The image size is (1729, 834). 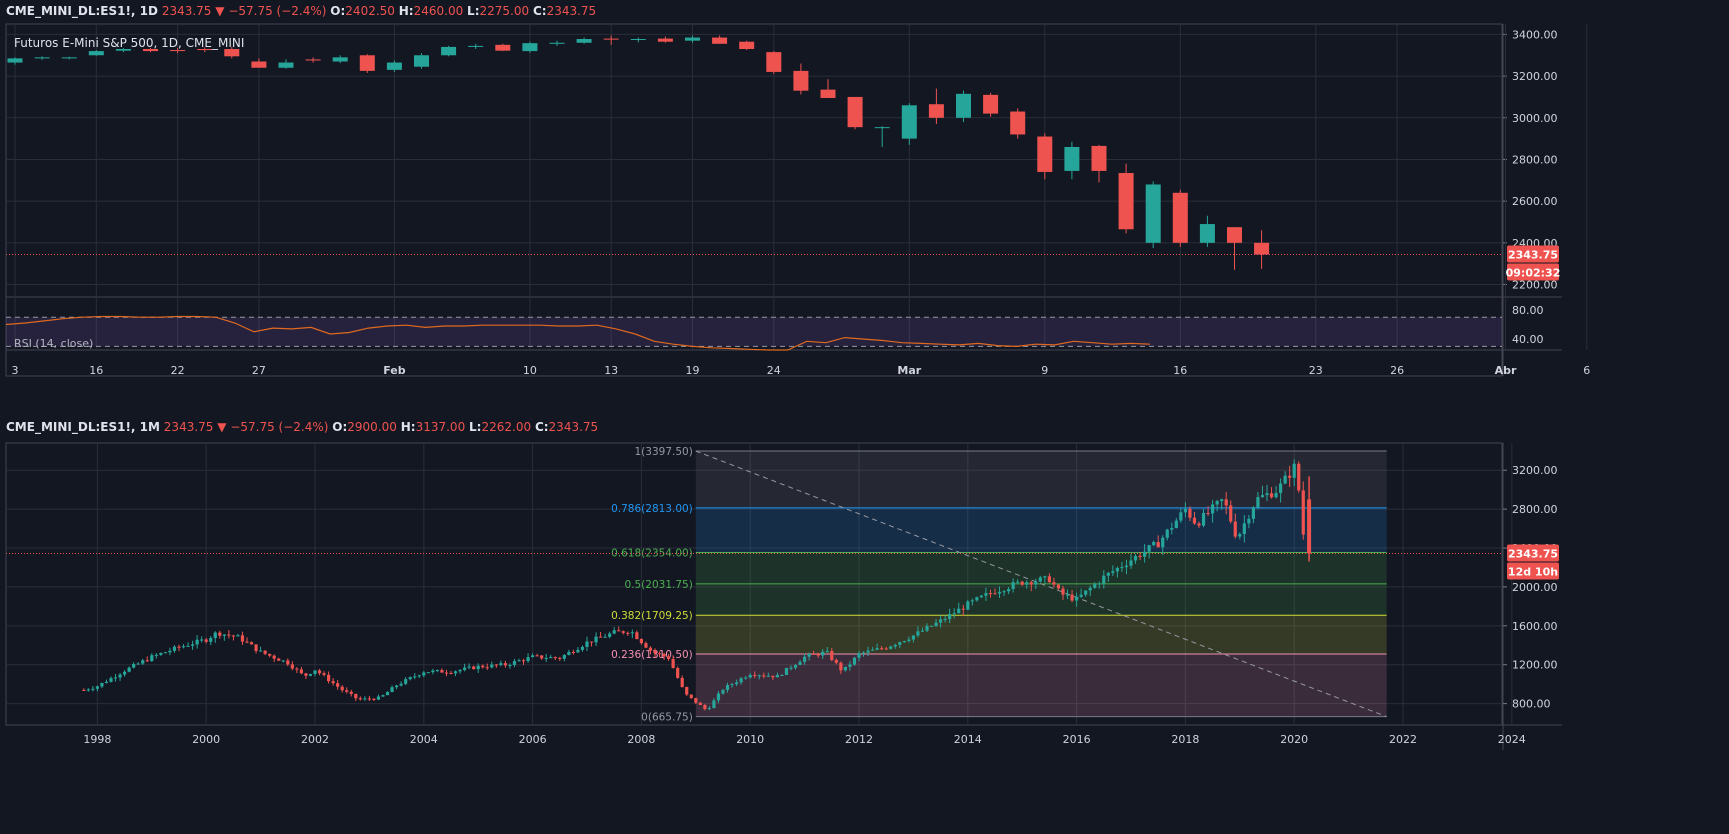 I want to click on top-high-value: 2460.00, so click(x=438, y=11).